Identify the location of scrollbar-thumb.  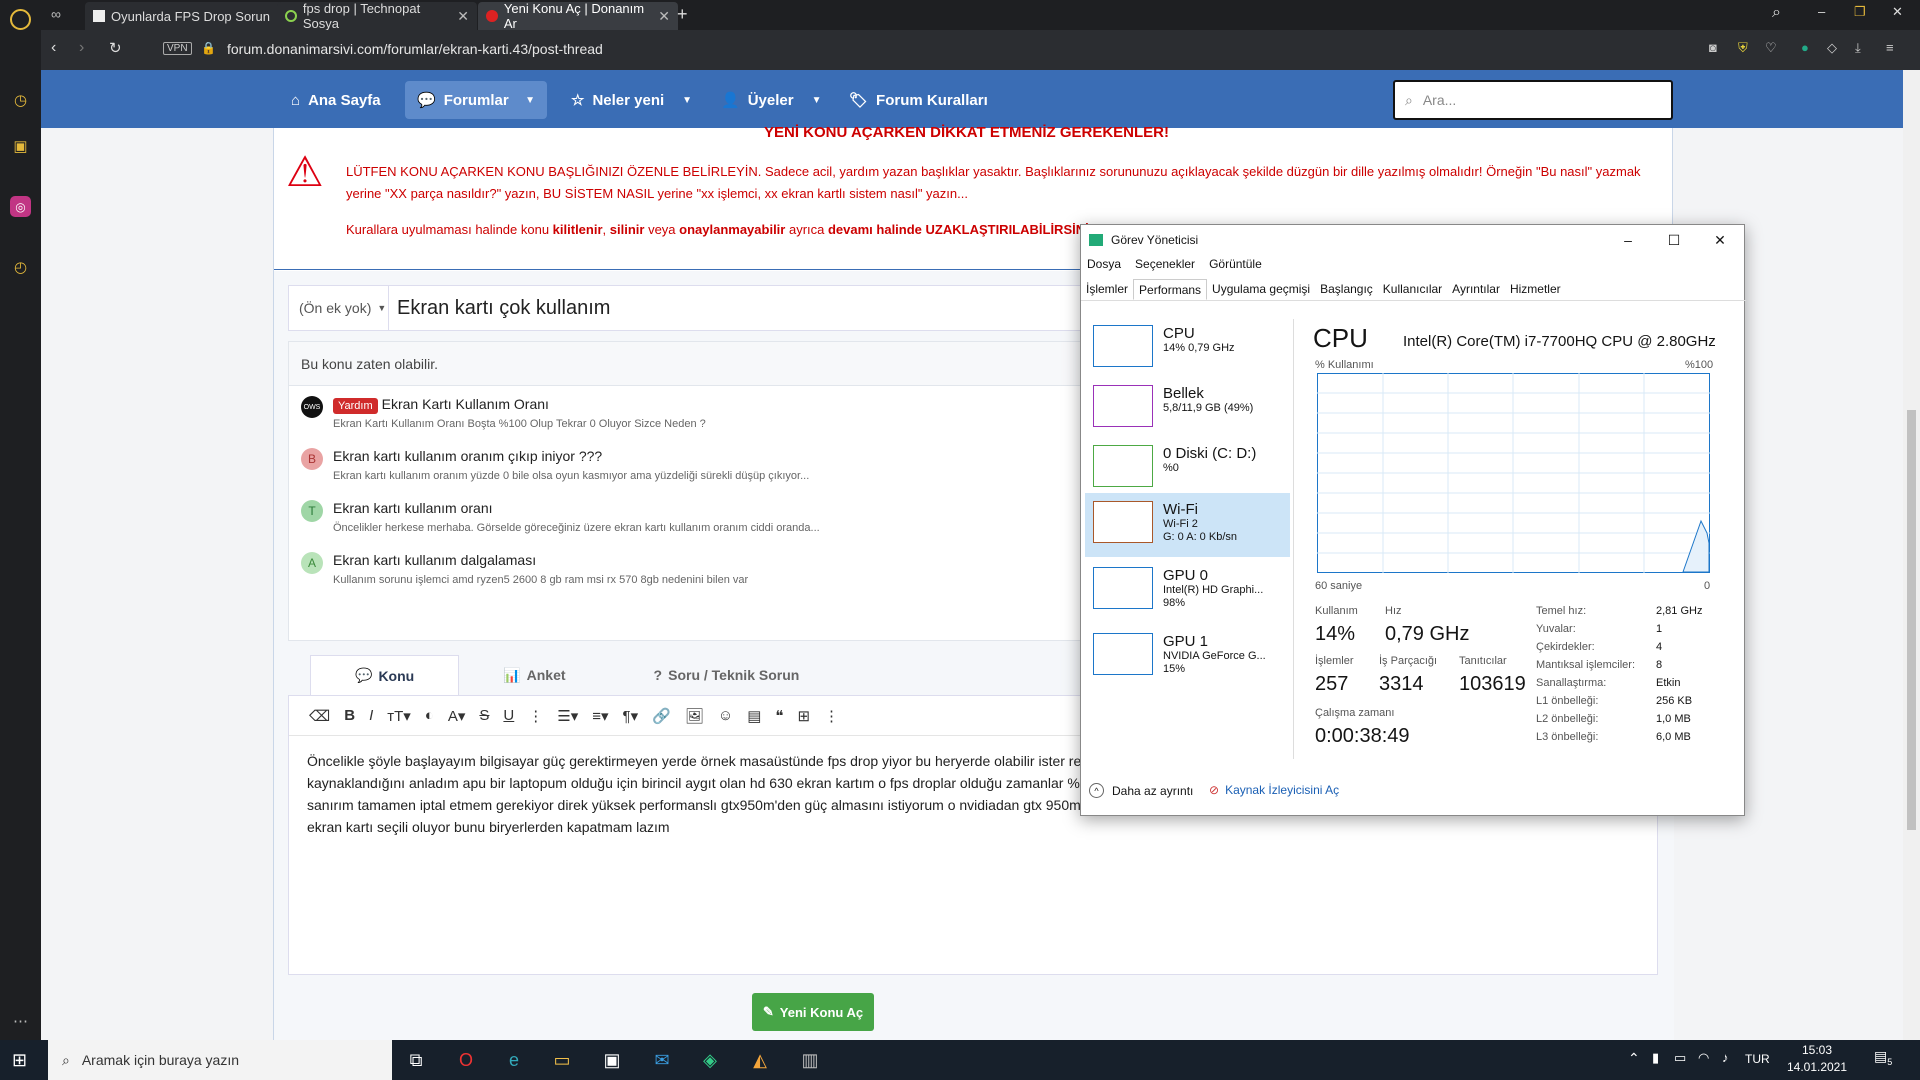
(1911, 620).